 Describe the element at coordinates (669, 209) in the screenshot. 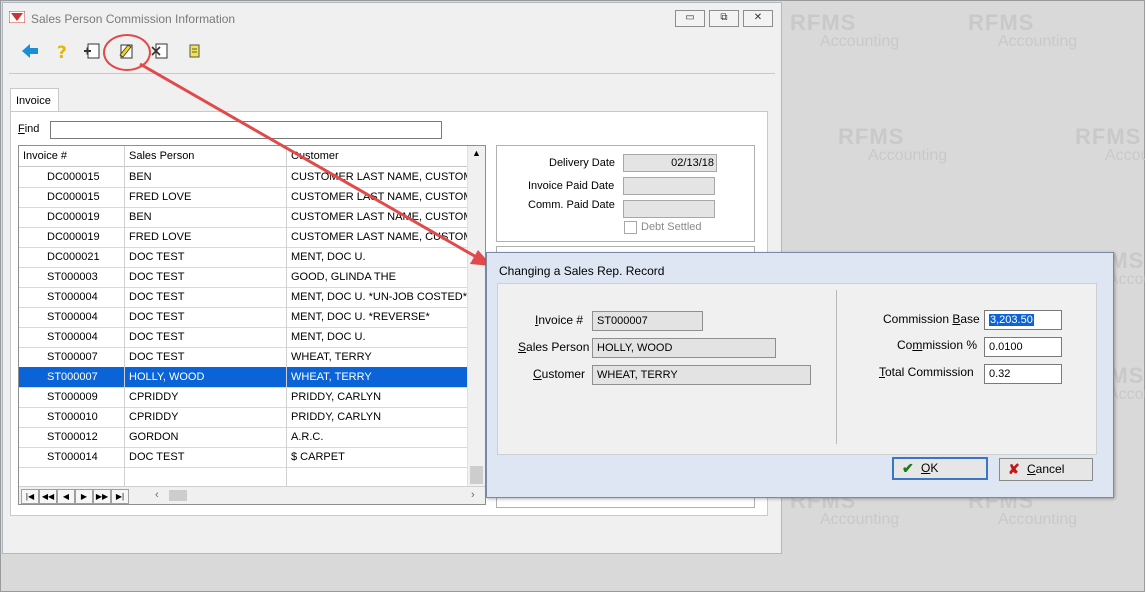

I see `comm-paid-date-field` at that location.